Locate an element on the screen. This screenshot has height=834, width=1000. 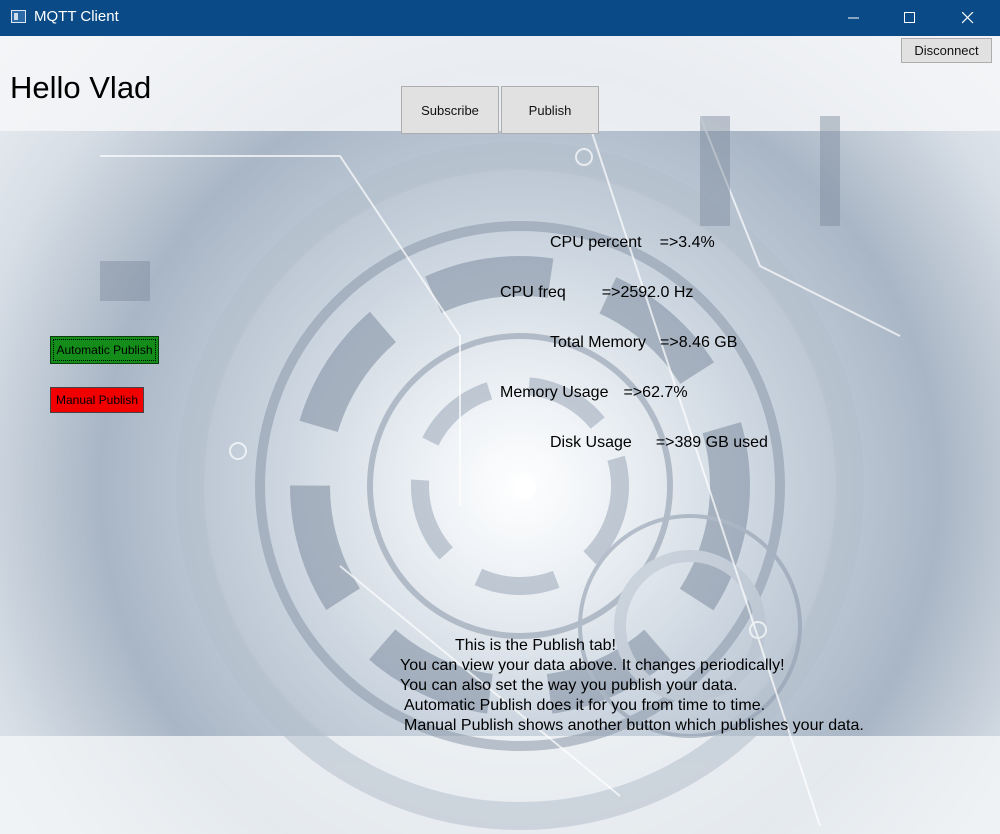
close-icon is located at coordinates (968, 18).